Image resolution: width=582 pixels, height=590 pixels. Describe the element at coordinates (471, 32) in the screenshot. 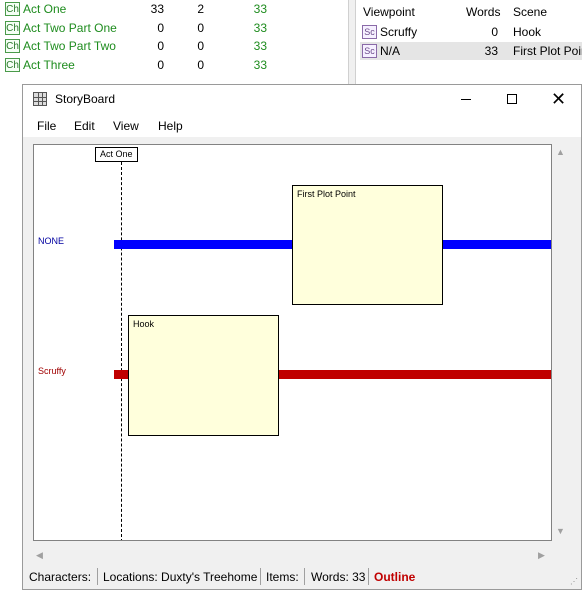

I see `scene-row: Sc Scruffy 0 Hook` at that location.